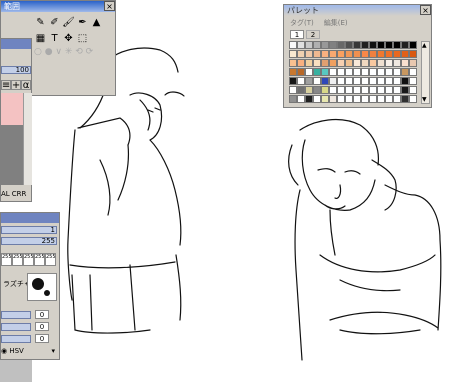 The image size is (451, 382). What do you see at coordinates (27, 139) in the screenshot?
I see `layer-scrollbar` at bounding box center [27, 139].